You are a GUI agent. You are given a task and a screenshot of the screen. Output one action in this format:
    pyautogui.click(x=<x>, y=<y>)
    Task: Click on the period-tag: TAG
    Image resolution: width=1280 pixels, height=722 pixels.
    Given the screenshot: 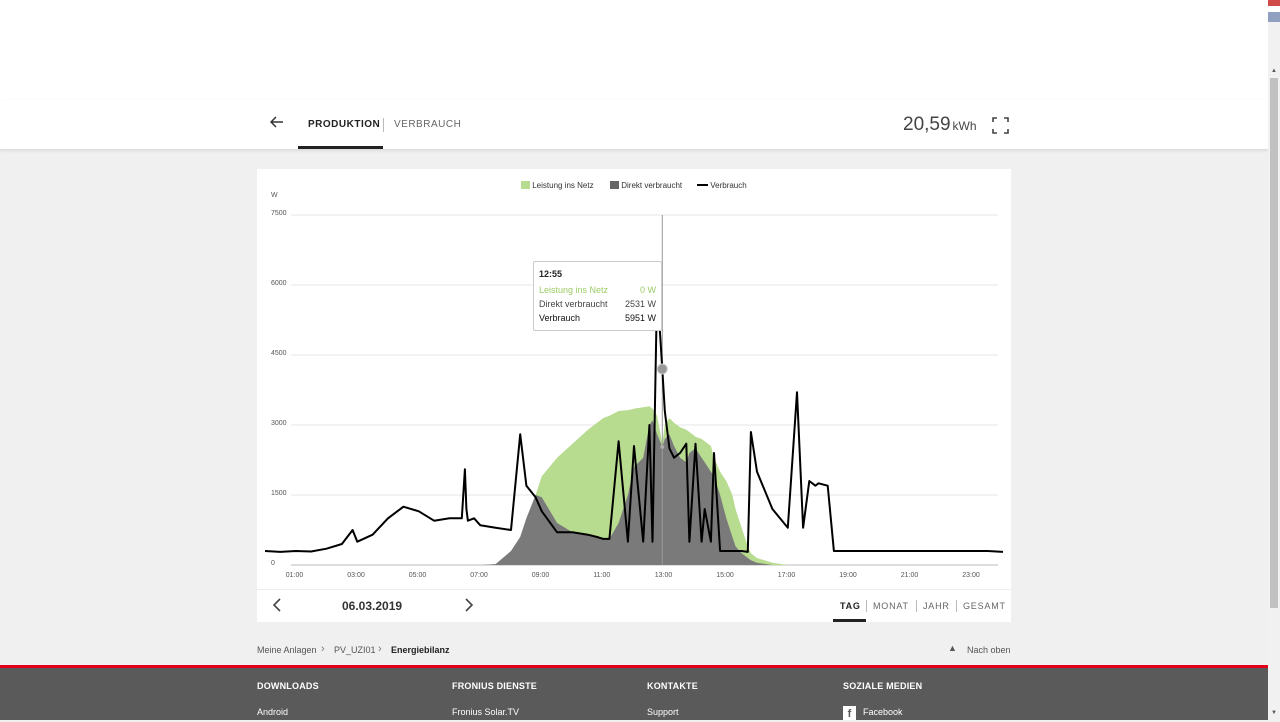 What is the action you would take?
    pyautogui.click(x=850, y=606)
    